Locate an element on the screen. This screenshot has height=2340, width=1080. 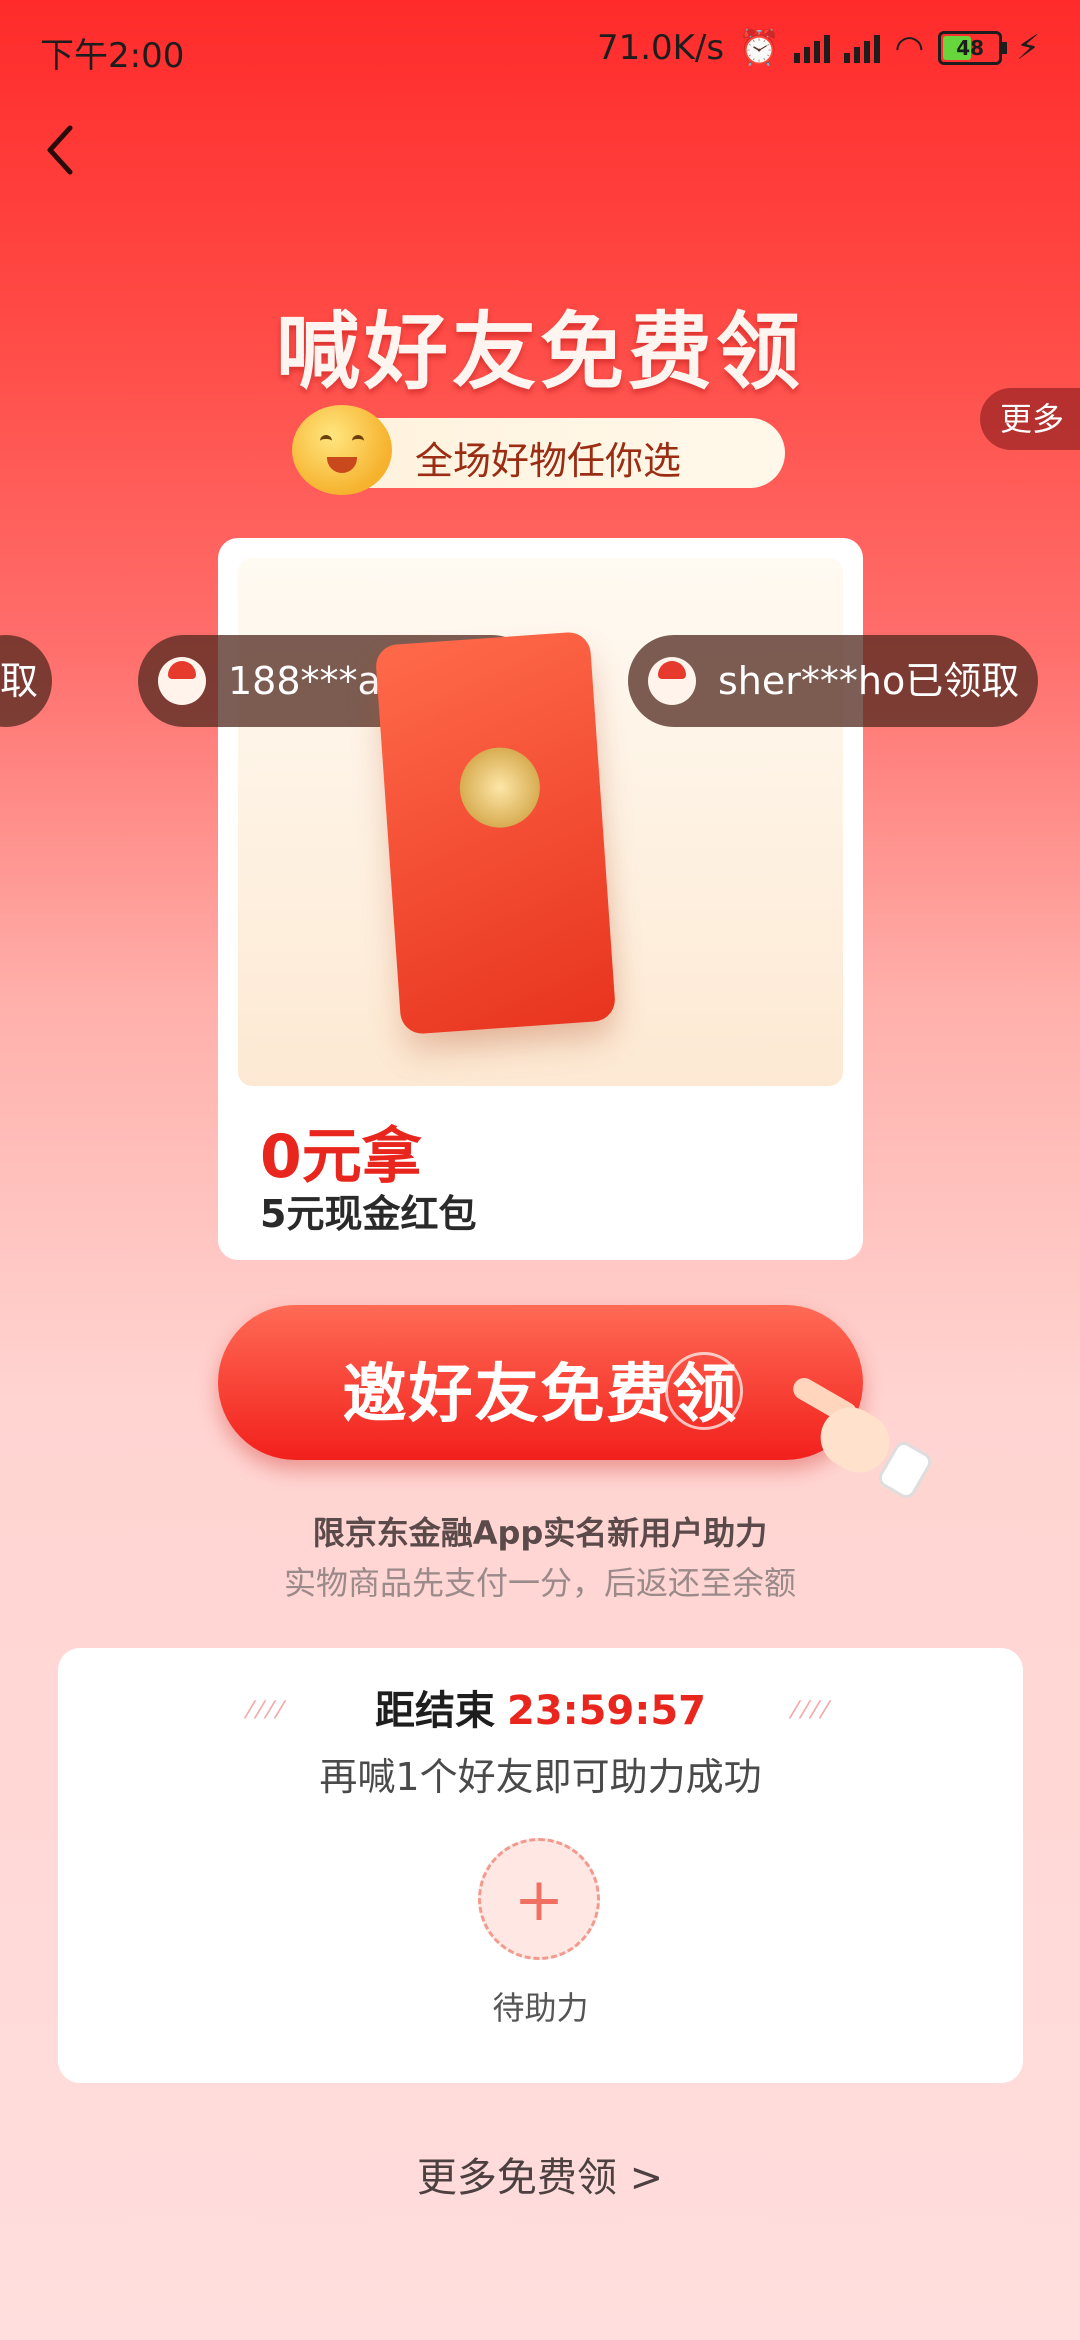
status-icons: 71.0K/s ⏰ ◠ 48 ⚡ is located at coordinates (818, 48).